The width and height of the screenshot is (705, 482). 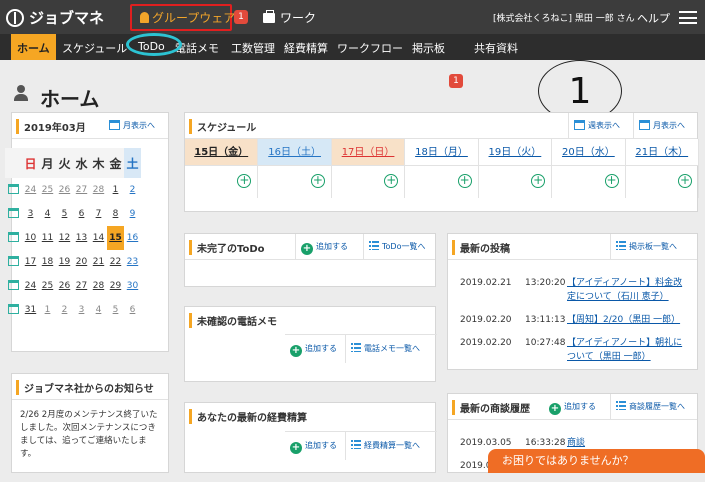 I want to click on expense-list-link: 経費精算一覧へ, so click(x=391, y=446).